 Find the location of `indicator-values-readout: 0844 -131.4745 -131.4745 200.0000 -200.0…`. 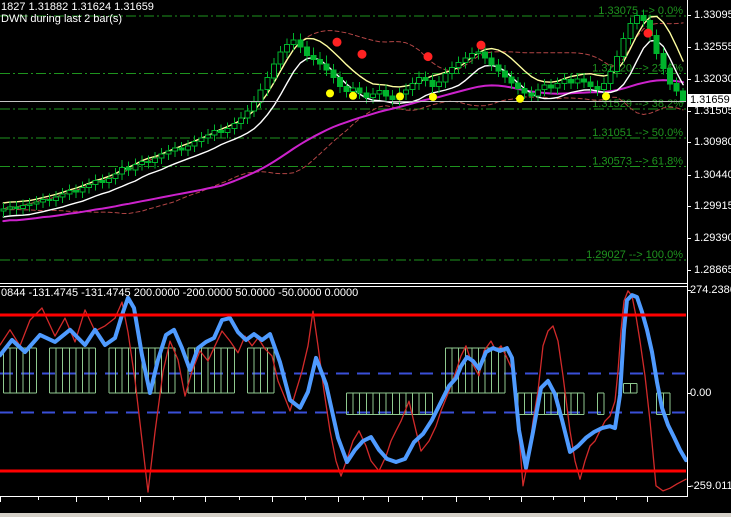

indicator-values-readout: 0844 -131.4745 -131.4745 200.0000 -200.0… is located at coordinates (180, 293).